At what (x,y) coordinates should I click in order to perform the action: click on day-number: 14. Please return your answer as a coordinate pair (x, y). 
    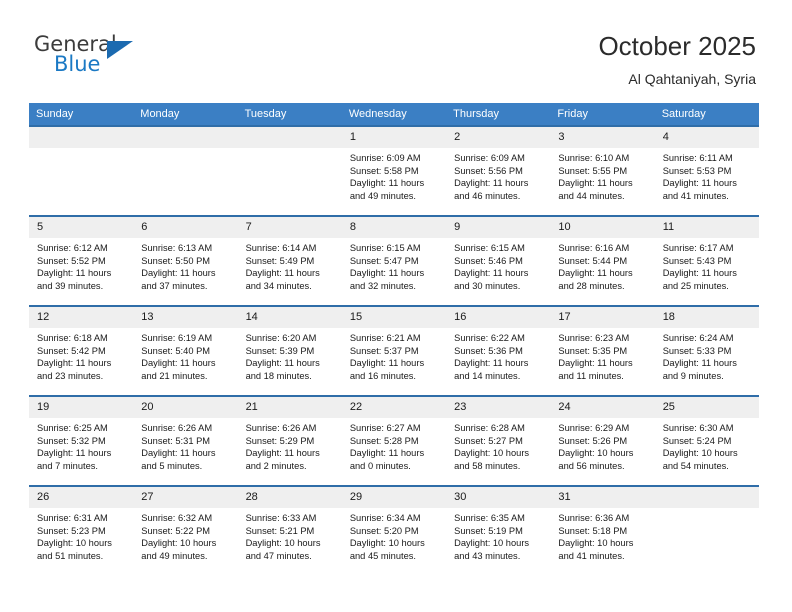
    Looking at the image, I should click on (289, 317).